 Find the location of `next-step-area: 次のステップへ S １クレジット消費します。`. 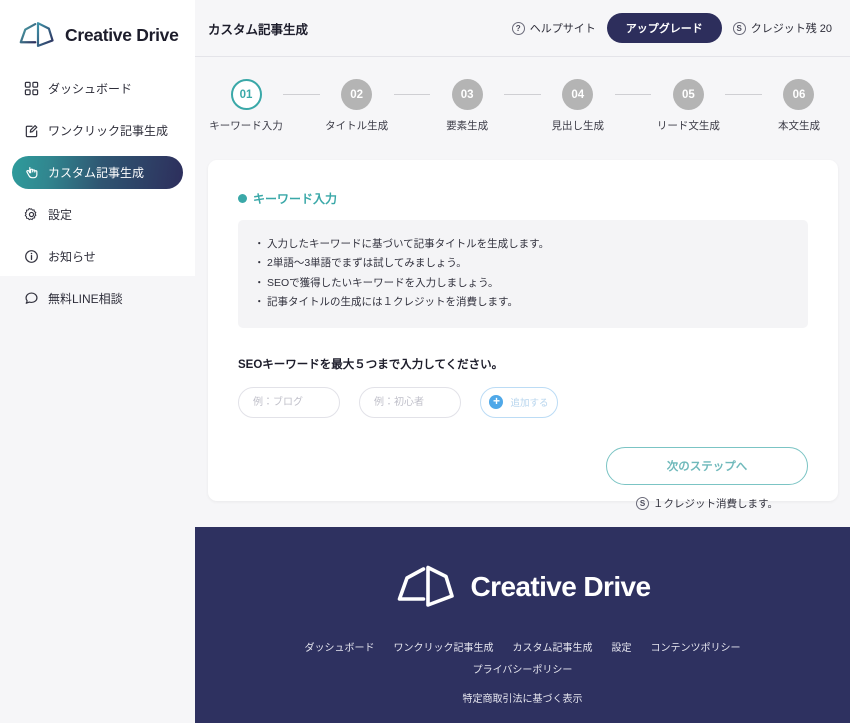

next-step-area: 次のステップへ S １クレジット消費します。 is located at coordinates (707, 478).